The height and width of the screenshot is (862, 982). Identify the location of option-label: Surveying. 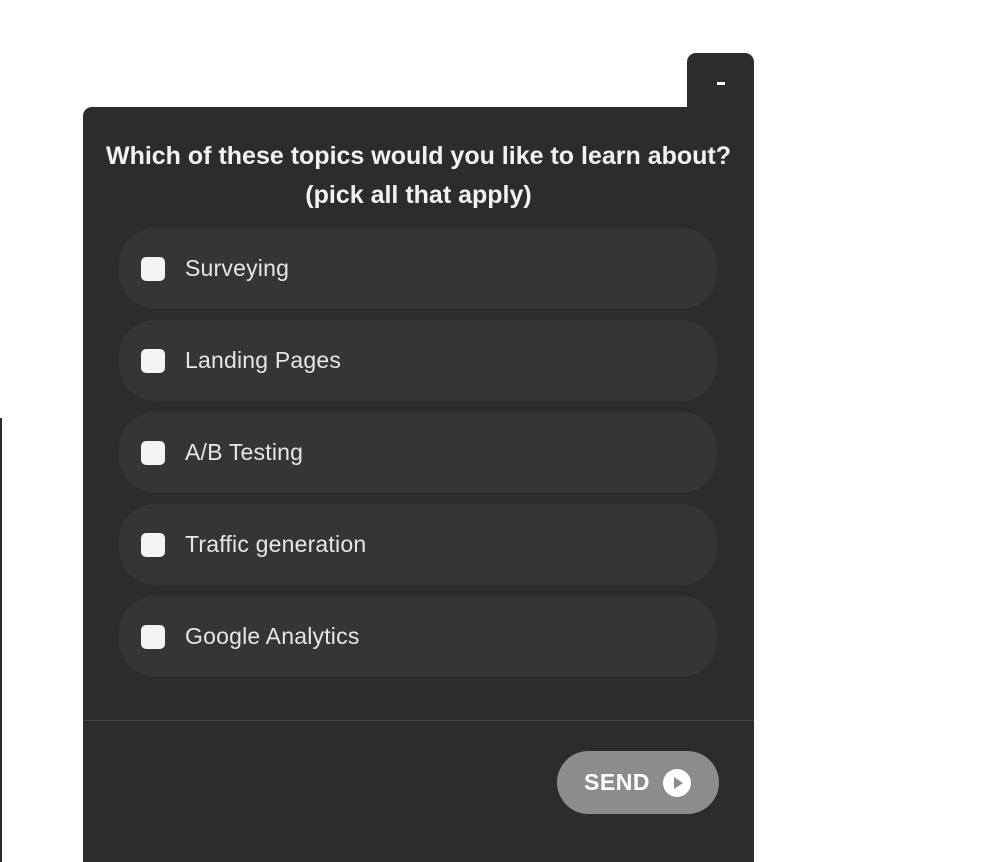
(237, 268).